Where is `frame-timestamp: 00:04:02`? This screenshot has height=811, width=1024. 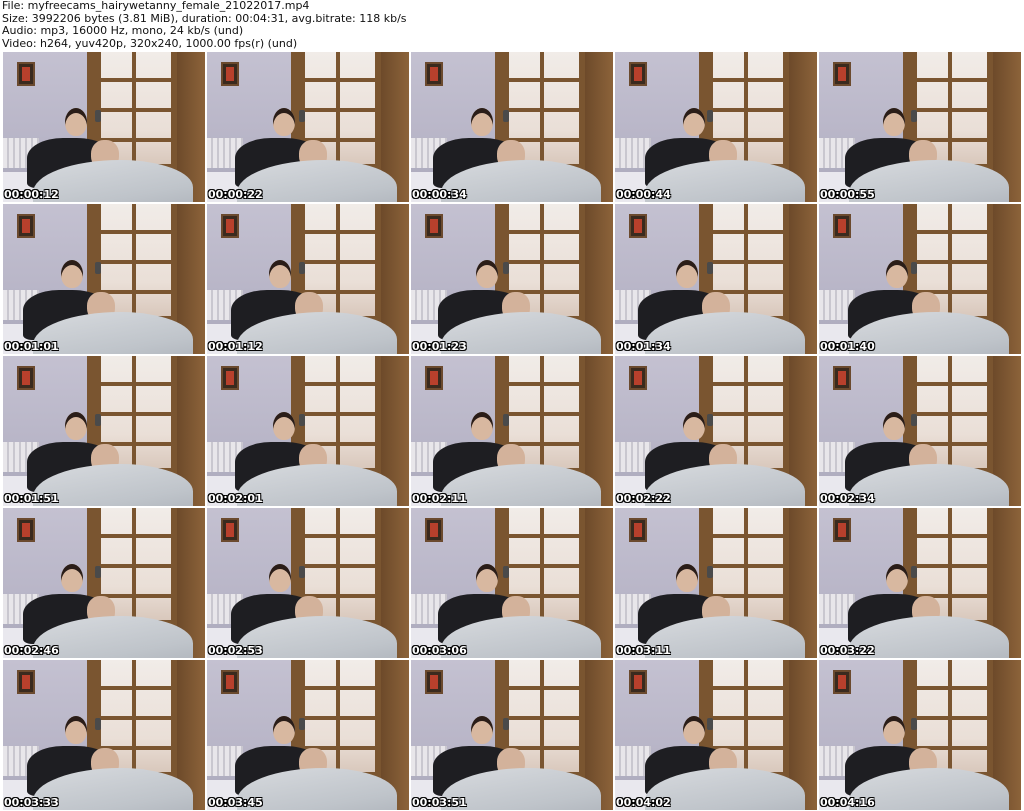 frame-timestamp: 00:04:02 is located at coordinates (643, 802).